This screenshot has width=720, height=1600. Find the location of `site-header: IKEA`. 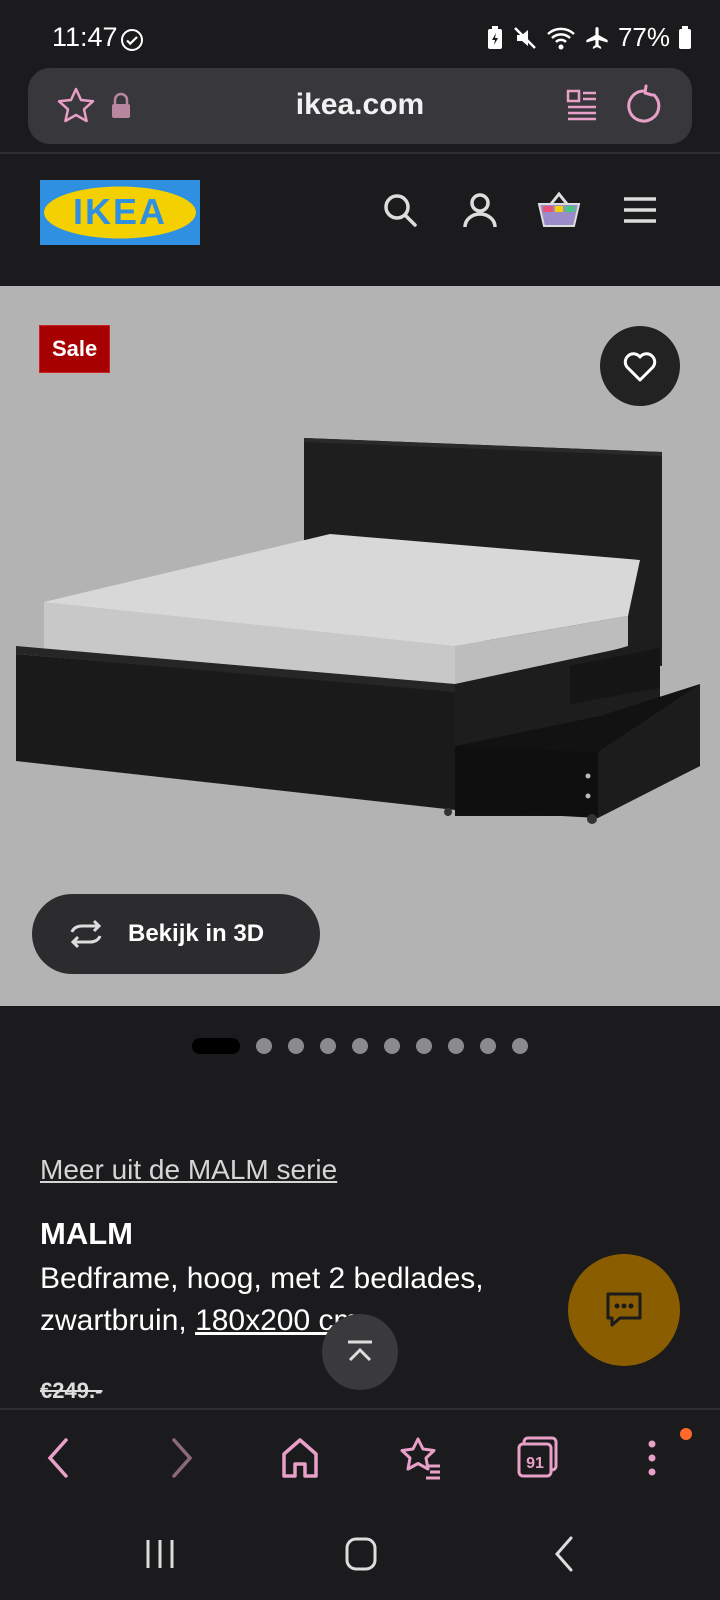

site-header: IKEA is located at coordinates (360, 220).